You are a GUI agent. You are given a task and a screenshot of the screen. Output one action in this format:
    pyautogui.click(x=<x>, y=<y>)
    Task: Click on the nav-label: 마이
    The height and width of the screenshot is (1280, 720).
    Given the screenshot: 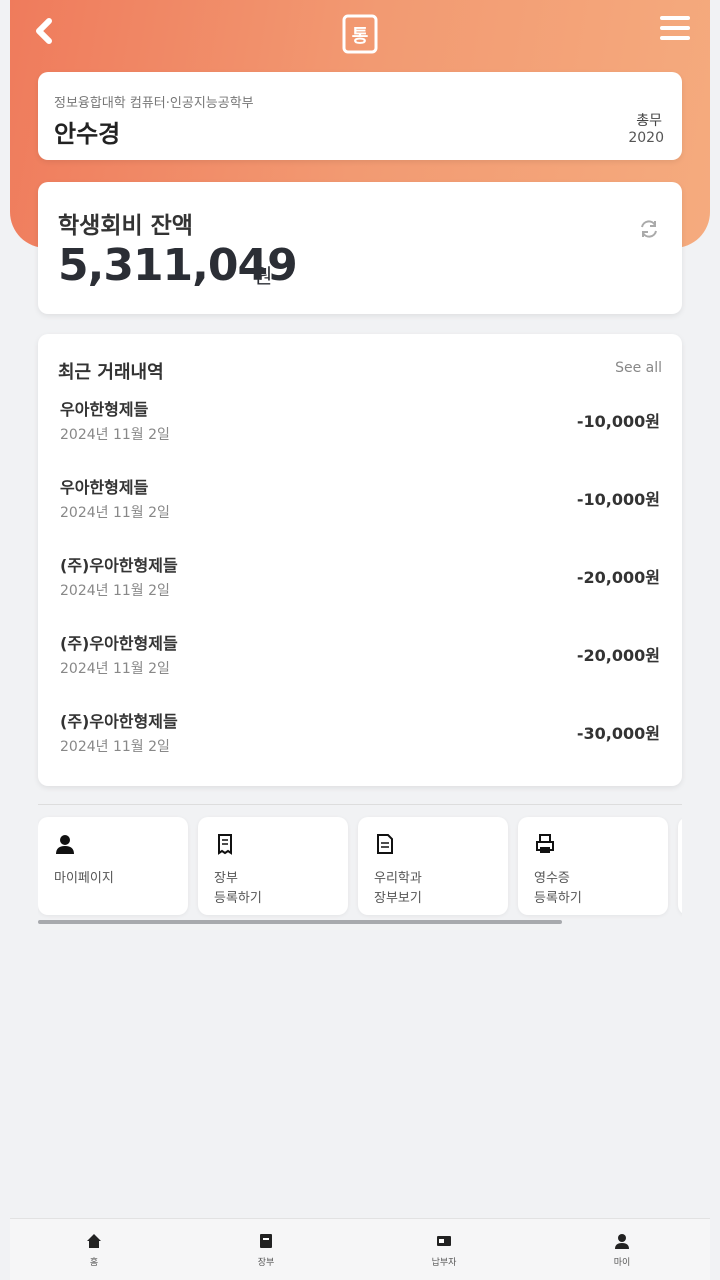 What is the action you would take?
    pyautogui.click(x=622, y=1263)
    